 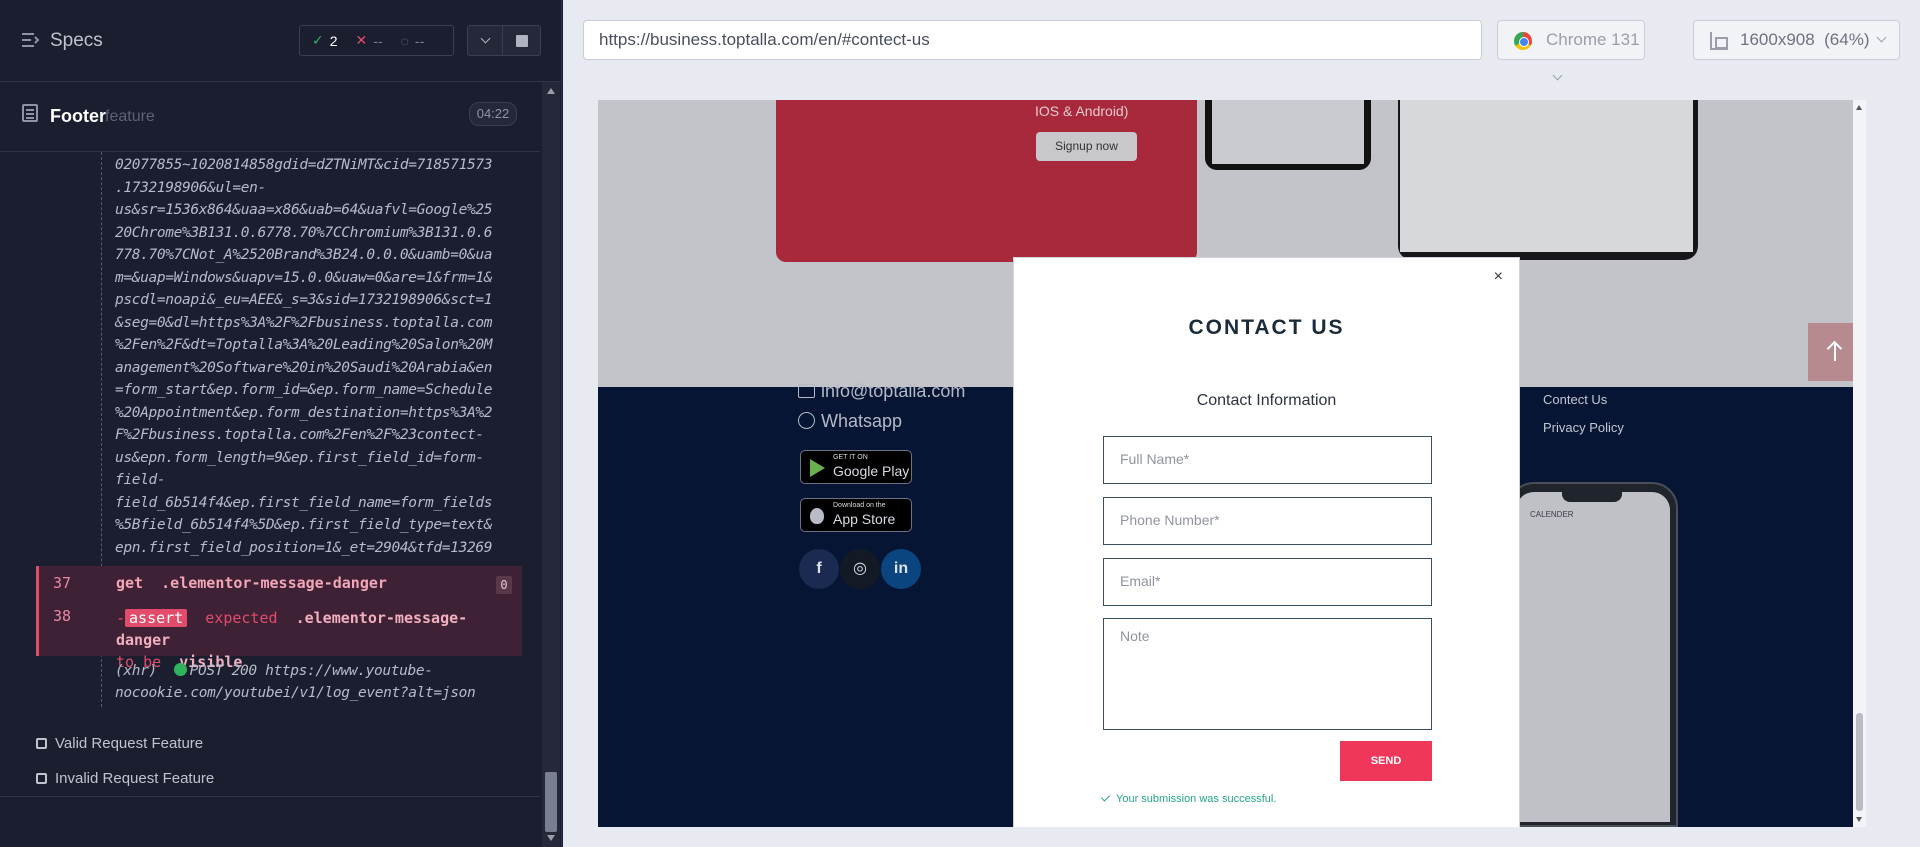 I want to click on whatsapp-text: Whatsapp, so click(x=862, y=421).